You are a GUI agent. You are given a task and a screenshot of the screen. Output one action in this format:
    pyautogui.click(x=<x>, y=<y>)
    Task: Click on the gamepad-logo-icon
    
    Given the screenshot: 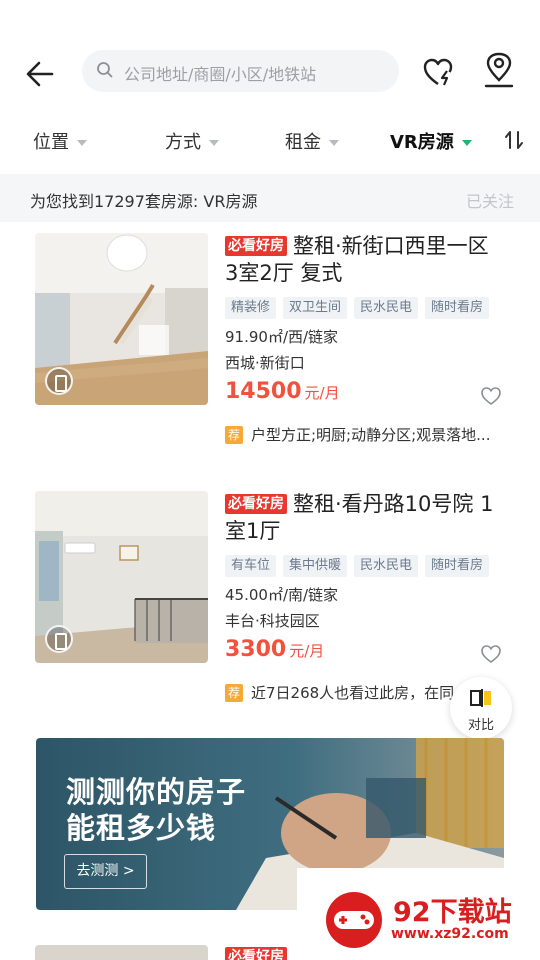 What is the action you would take?
    pyautogui.click(x=354, y=920)
    